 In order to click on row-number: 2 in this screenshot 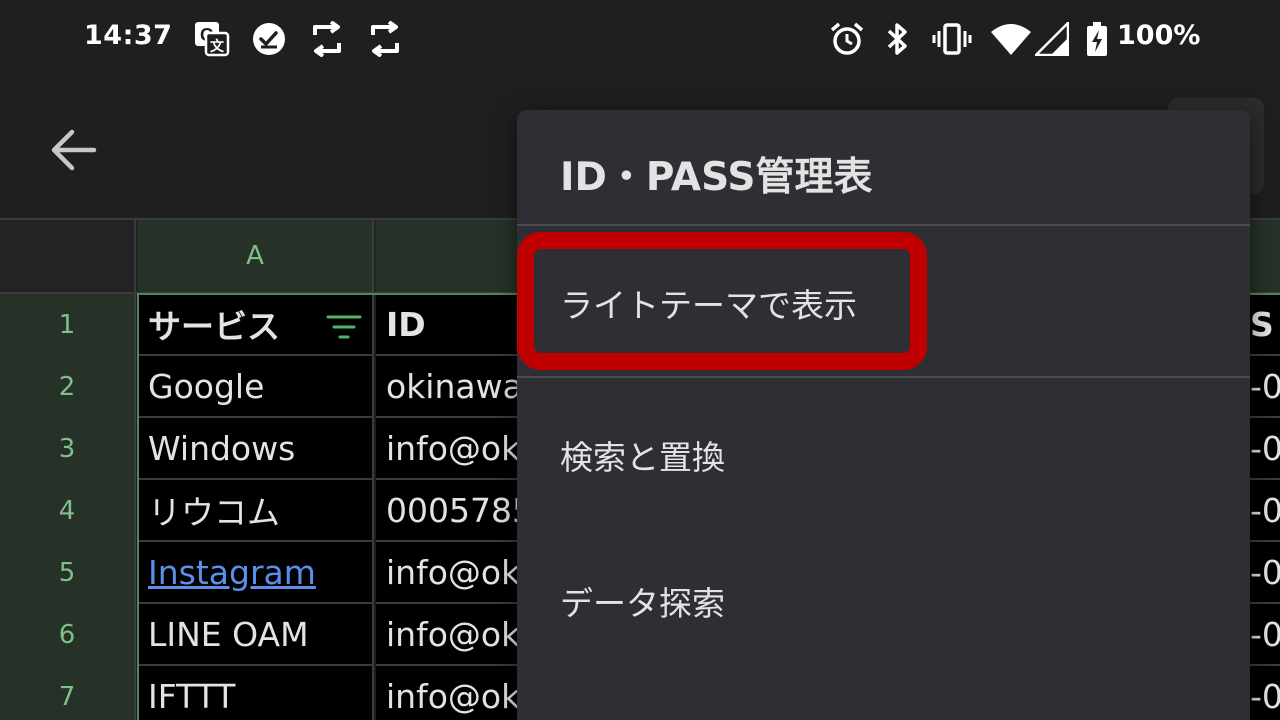, I will do `click(68, 387)`.